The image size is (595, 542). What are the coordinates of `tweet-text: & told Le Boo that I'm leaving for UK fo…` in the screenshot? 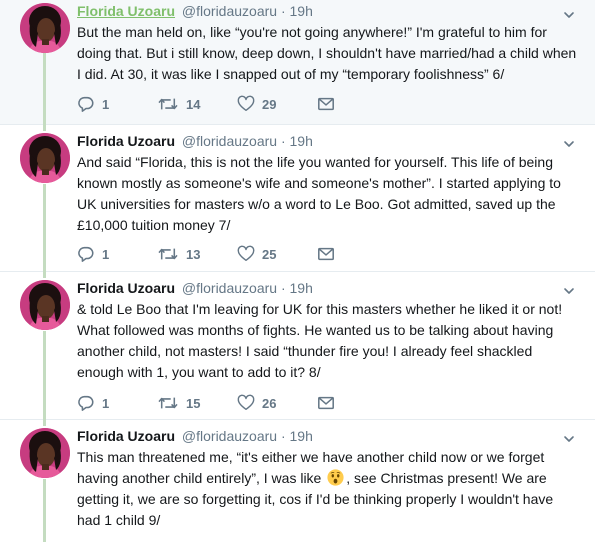 It's located at (320, 340).